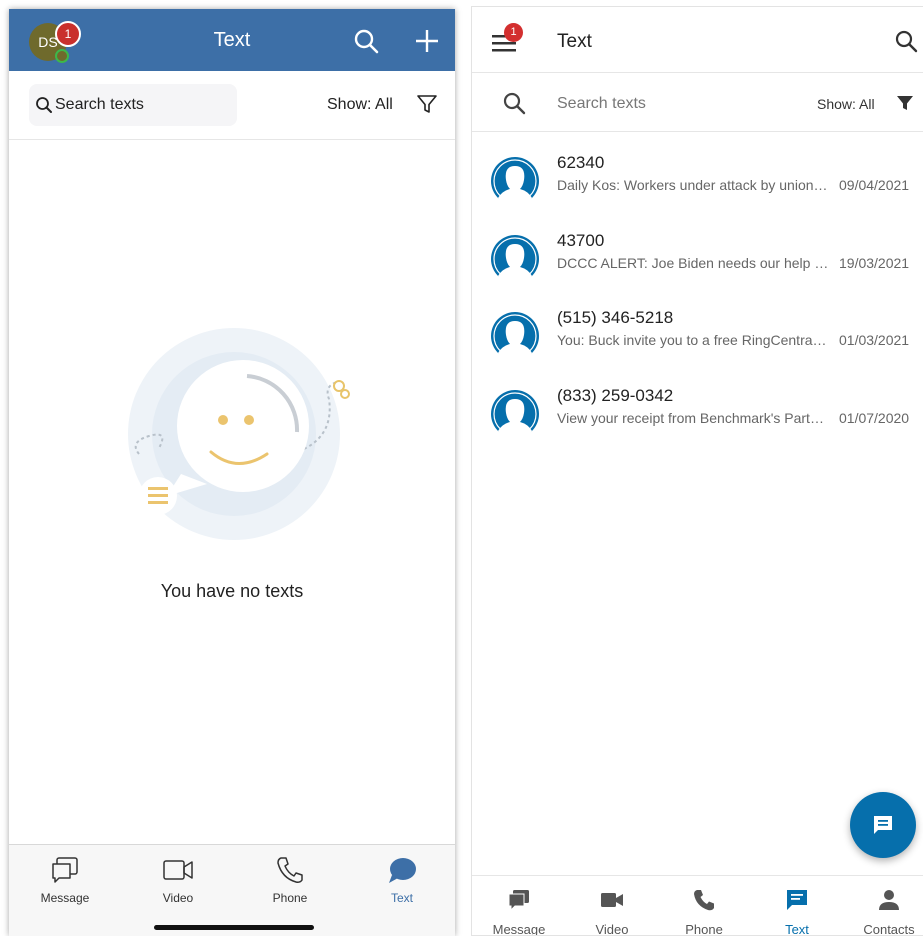 This screenshot has width=923, height=936. I want to click on contact-name: (515) 346-5218, so click(615, 317).